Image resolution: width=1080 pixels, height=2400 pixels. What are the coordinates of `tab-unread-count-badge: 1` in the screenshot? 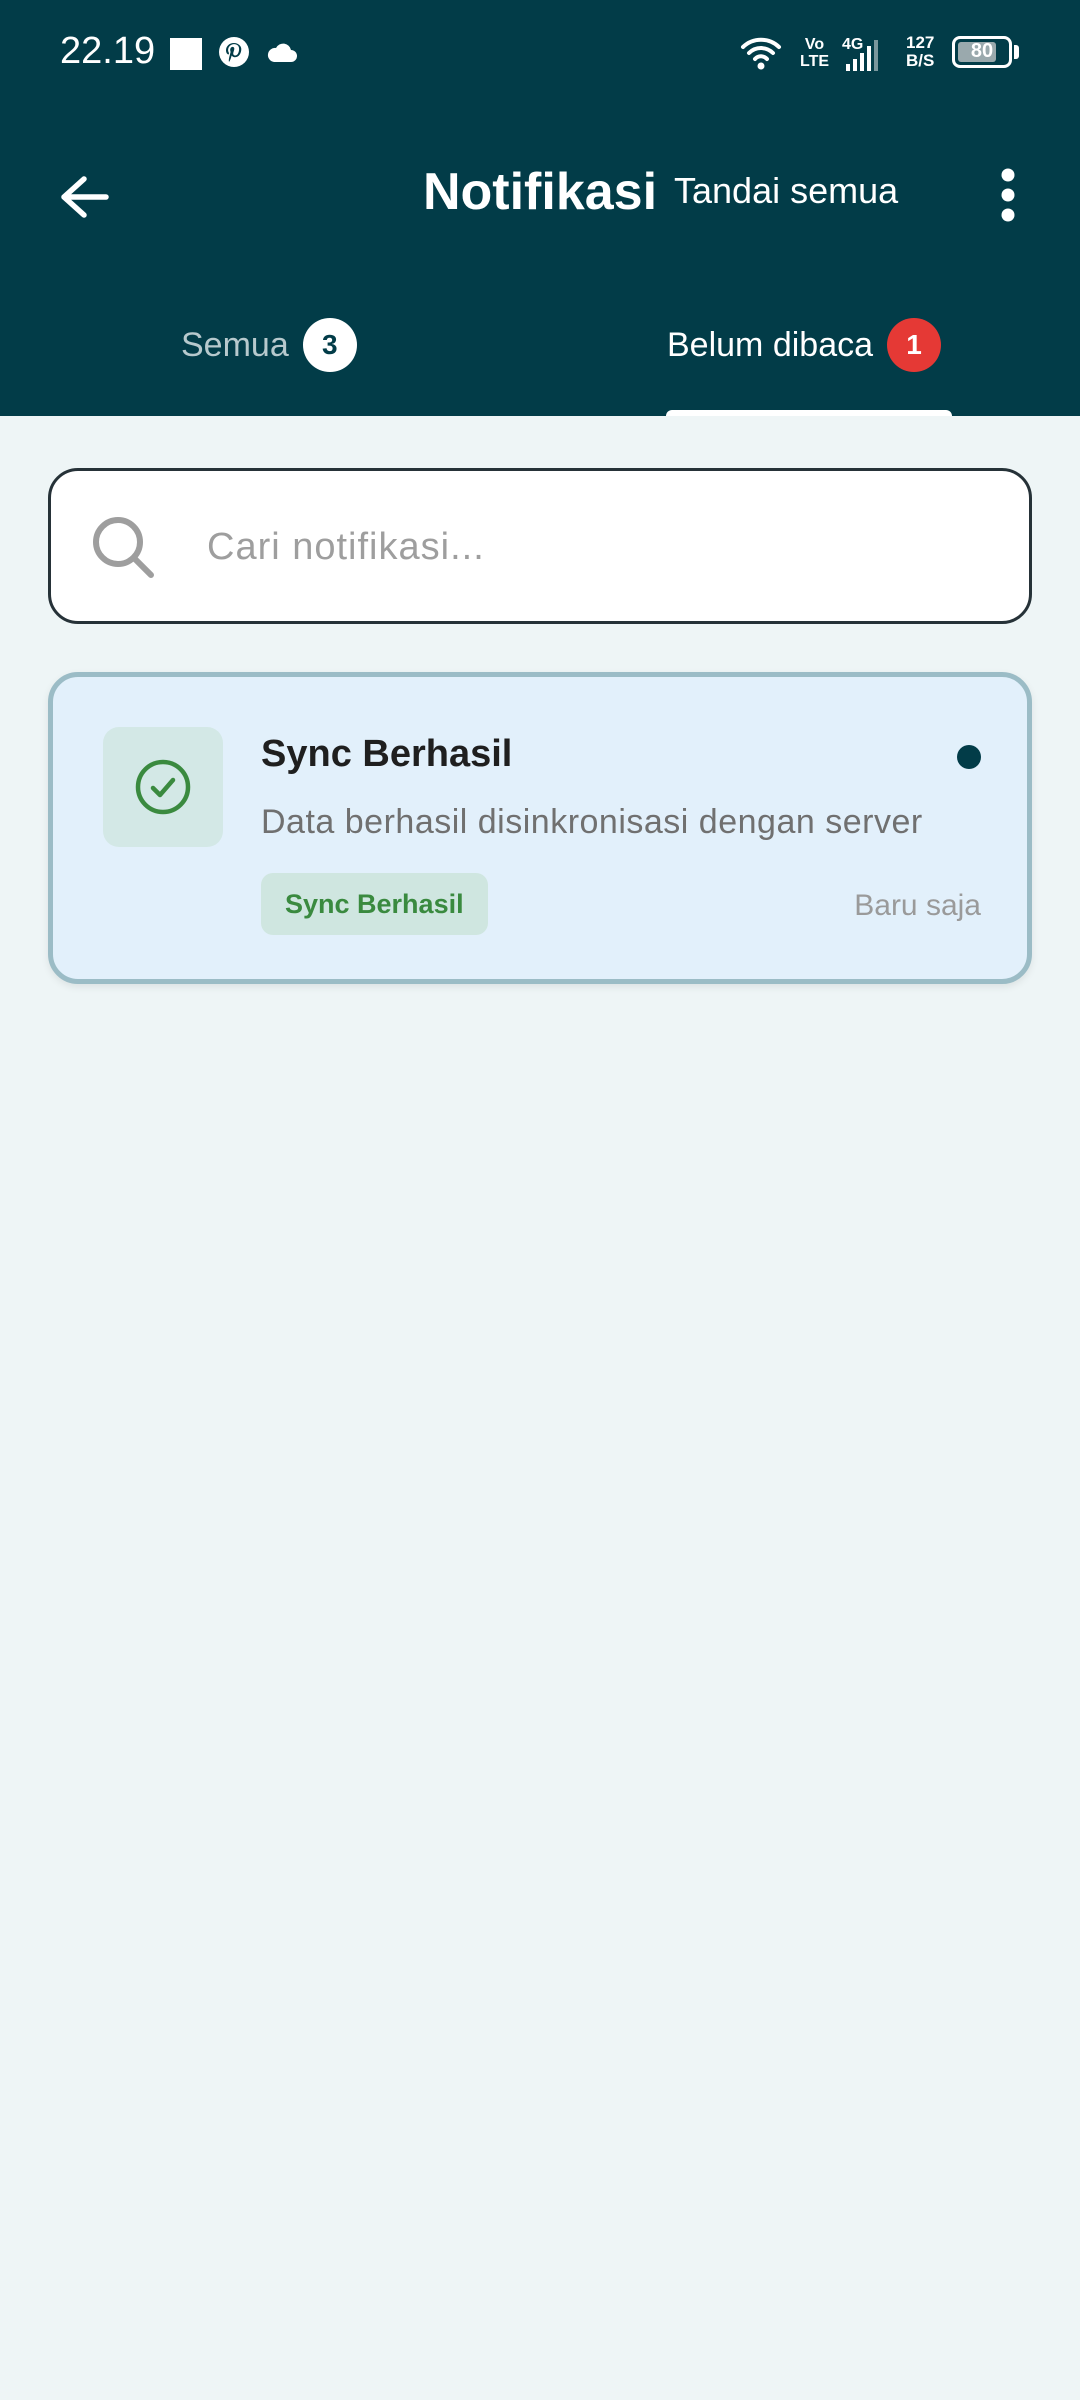 It's located at (914, 345).